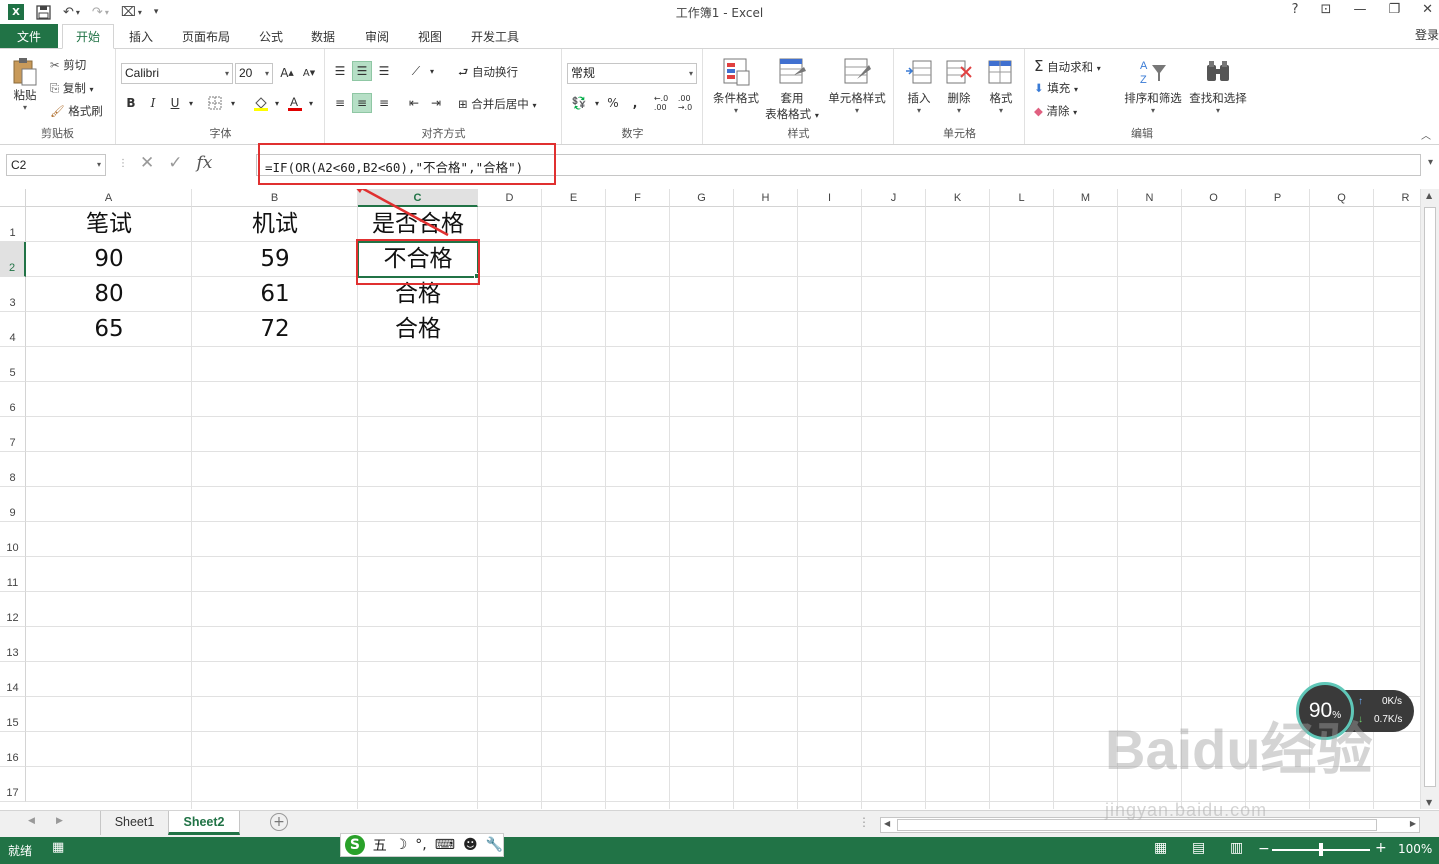  Describe the element at coordinates (1430, 162) in the screenshot. I see `expand-formula-icon: ▾` at that location.